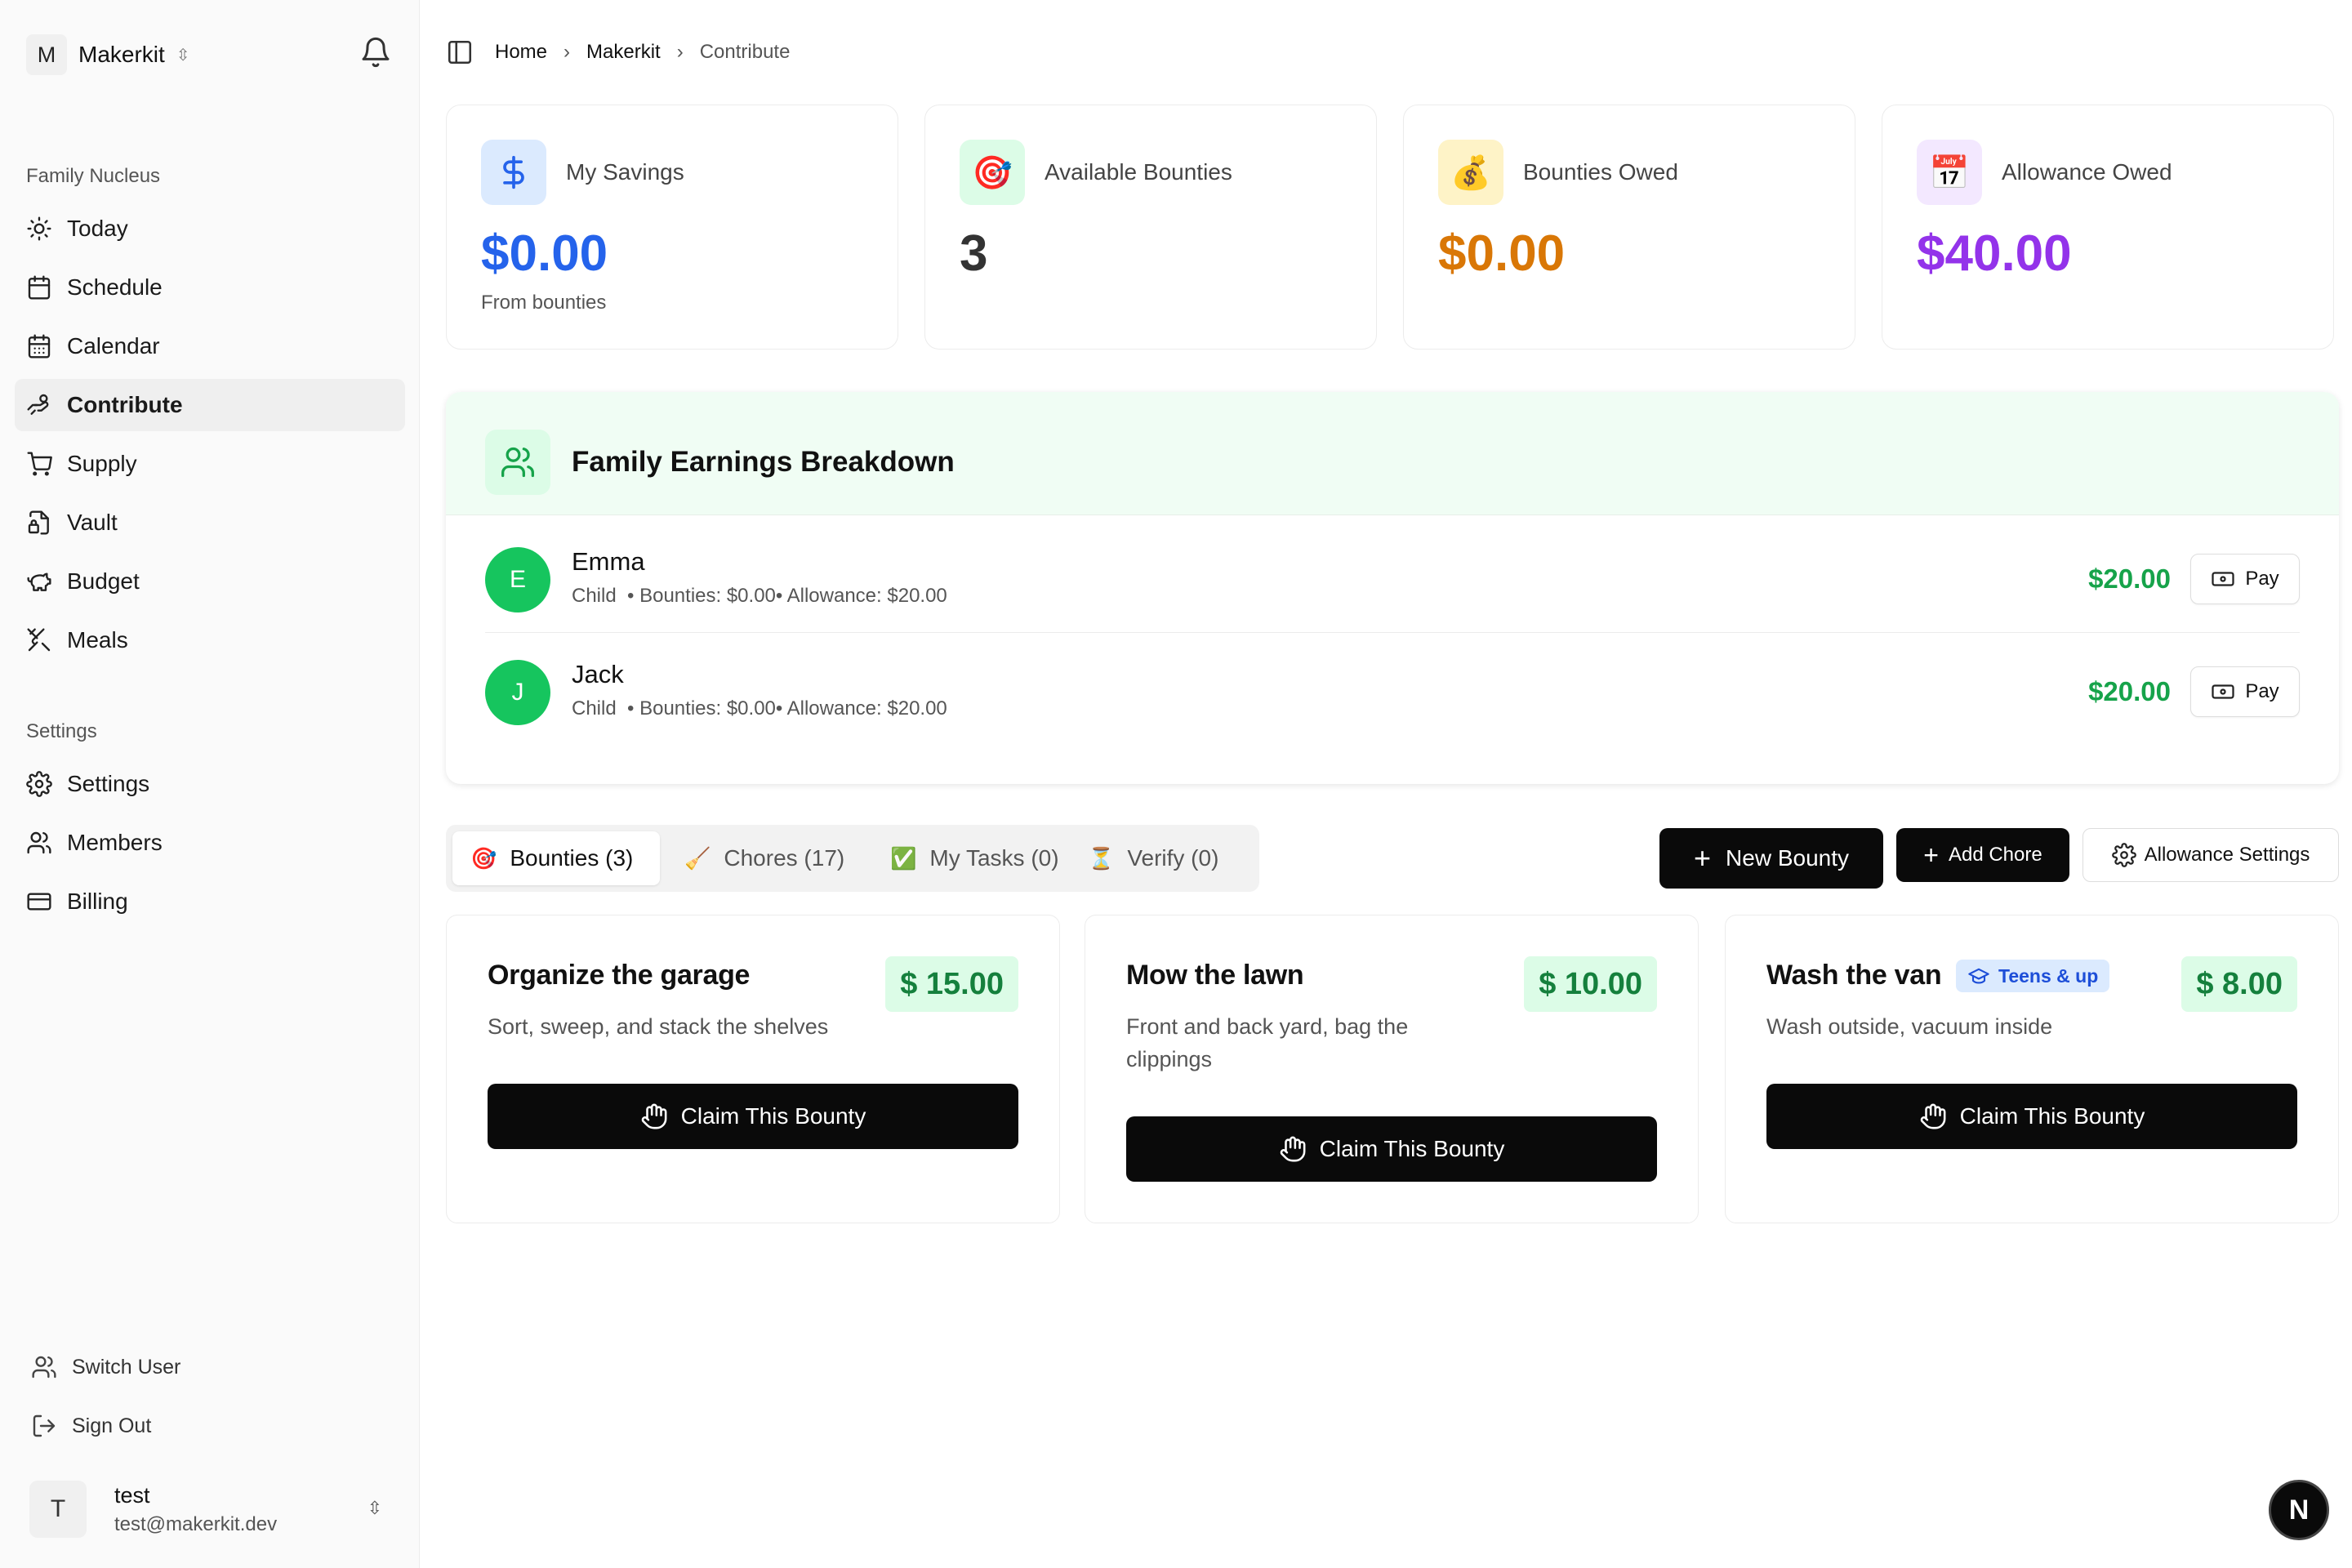  I want to click on sidebar-item-label: Meals, so click(97, 640).